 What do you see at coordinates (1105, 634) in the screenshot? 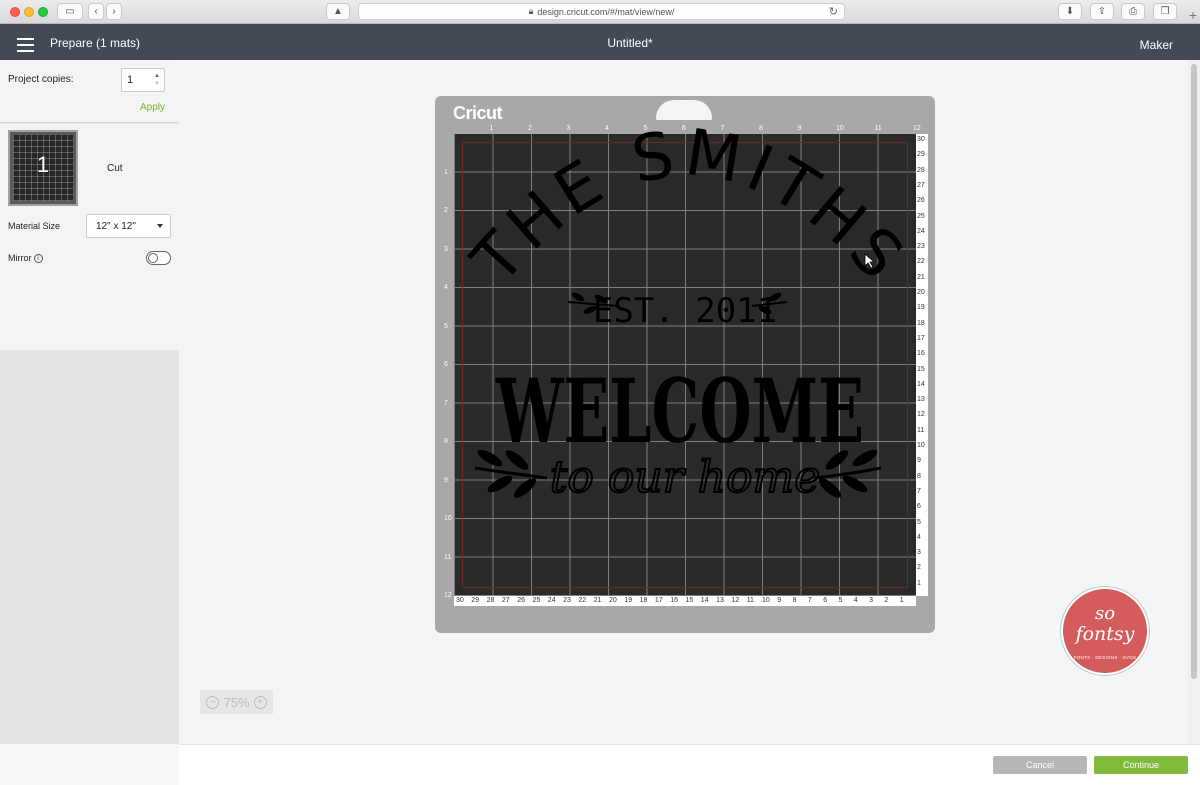
I see `watermark-line-2: fontsy` at bounding box center [1105, 634].